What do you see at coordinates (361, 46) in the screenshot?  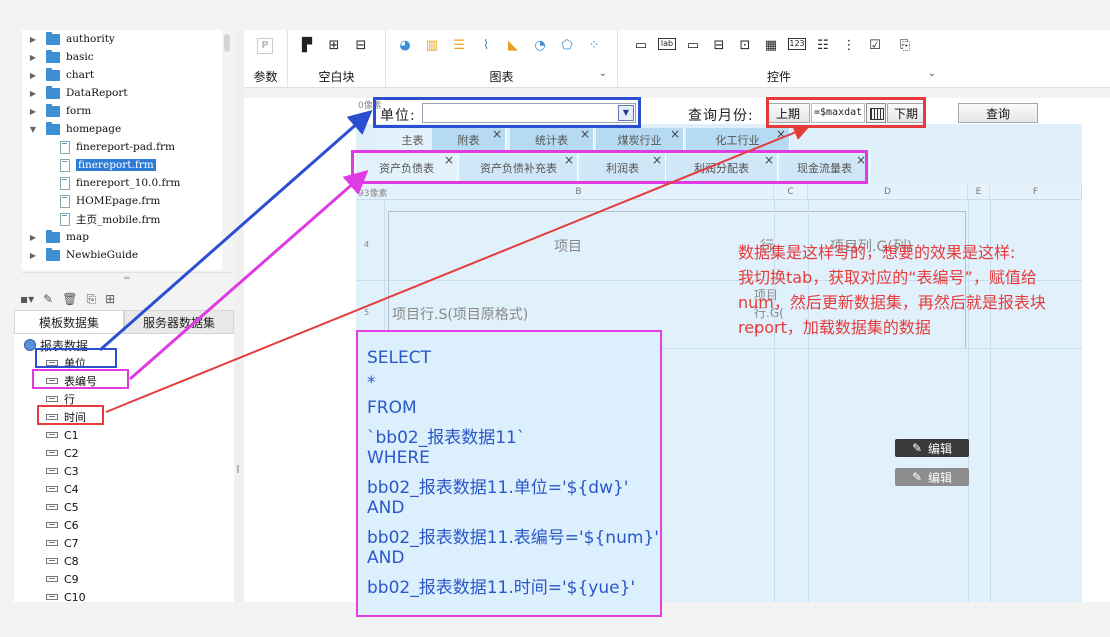 I see `tab-block-icon: ⊟` at bounding box center [361, 46].